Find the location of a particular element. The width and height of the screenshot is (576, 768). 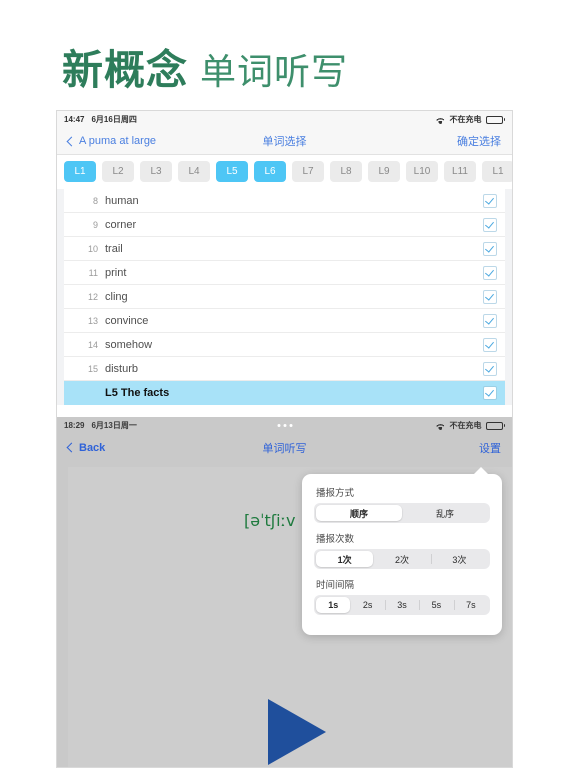

word-index: 8 is located at coordinates (95, 200).